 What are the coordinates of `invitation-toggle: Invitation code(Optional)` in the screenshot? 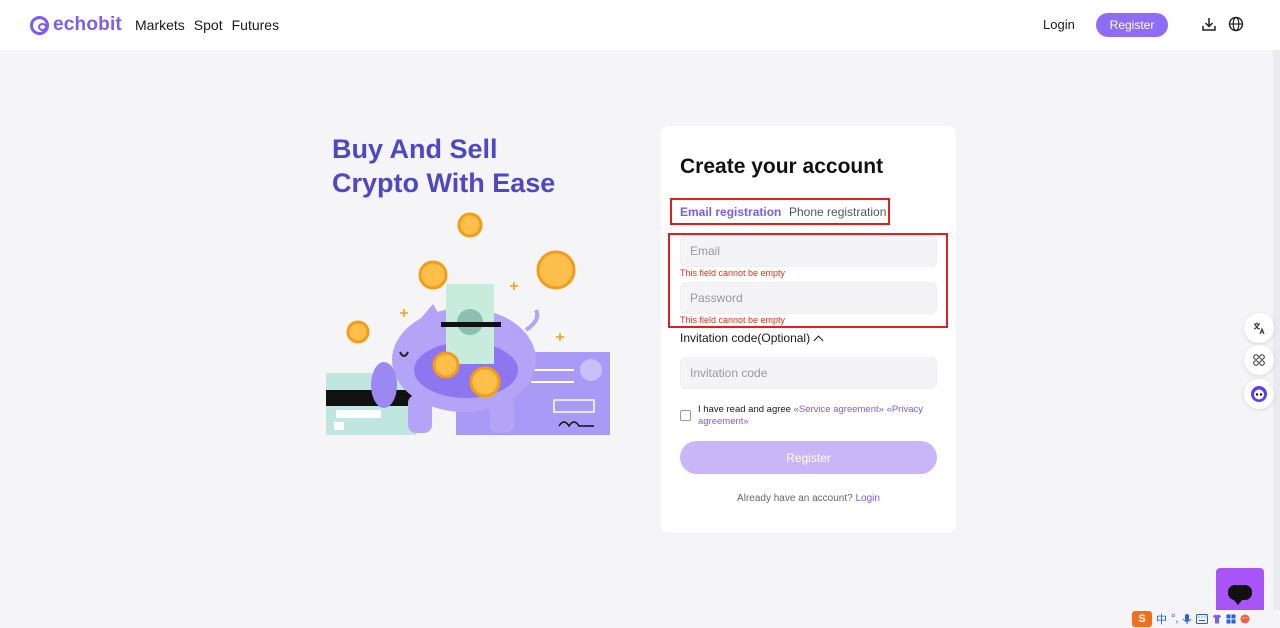 It's located at (752, 338).